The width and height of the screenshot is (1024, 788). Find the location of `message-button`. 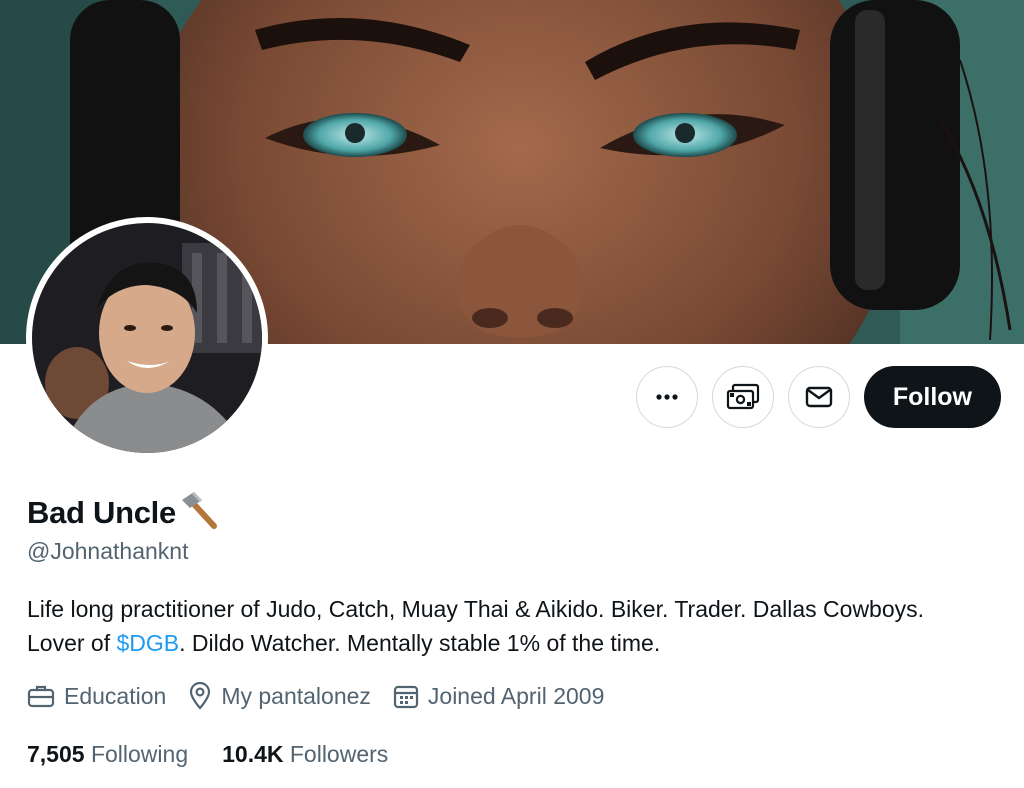

message-button is located at coordinates (818, 397).